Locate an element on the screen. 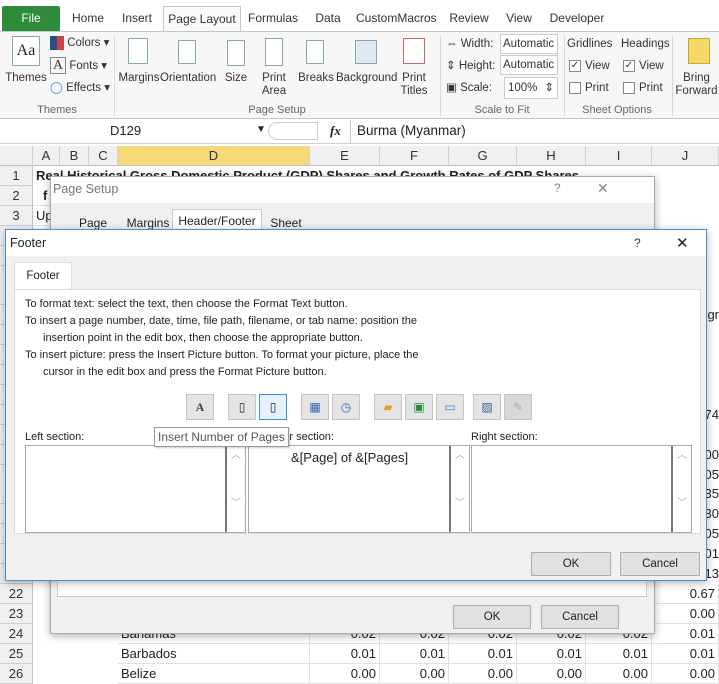  left-section-input: ︿ ﹀ is located at coordinates (135, 489).